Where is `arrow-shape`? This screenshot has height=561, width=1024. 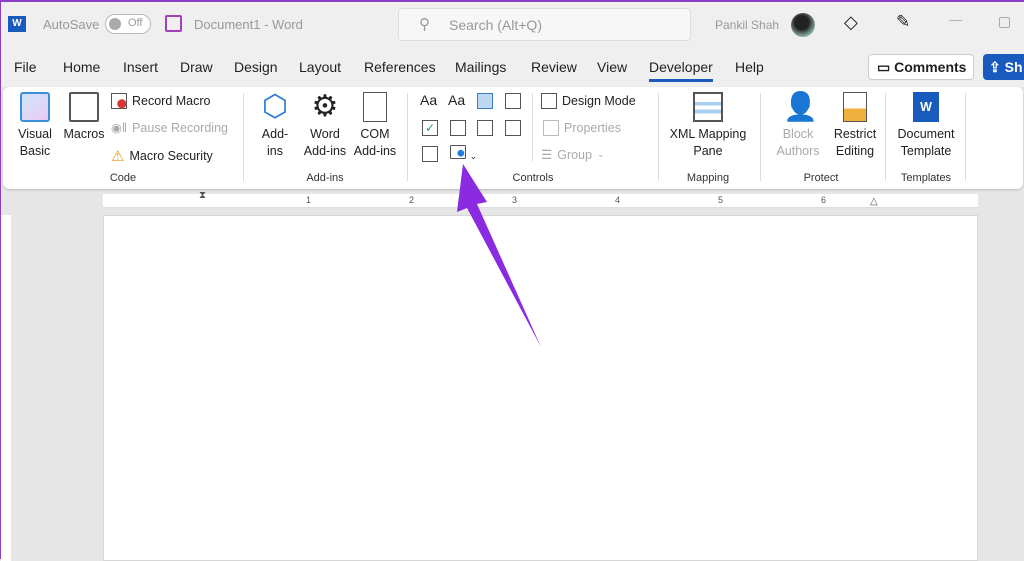
arrow-shape is located at coordinates (499, 255).